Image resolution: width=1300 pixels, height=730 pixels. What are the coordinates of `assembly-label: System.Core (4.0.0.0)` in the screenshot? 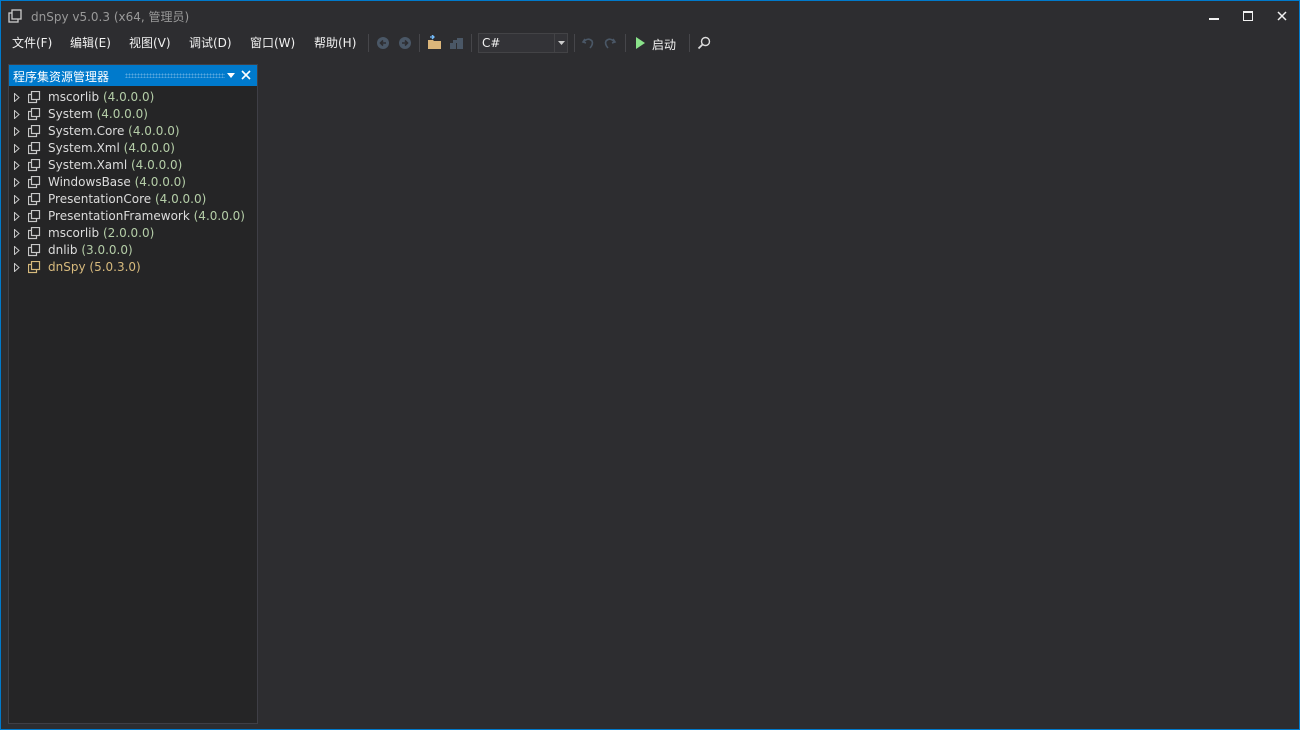 It's located at (114, 131).